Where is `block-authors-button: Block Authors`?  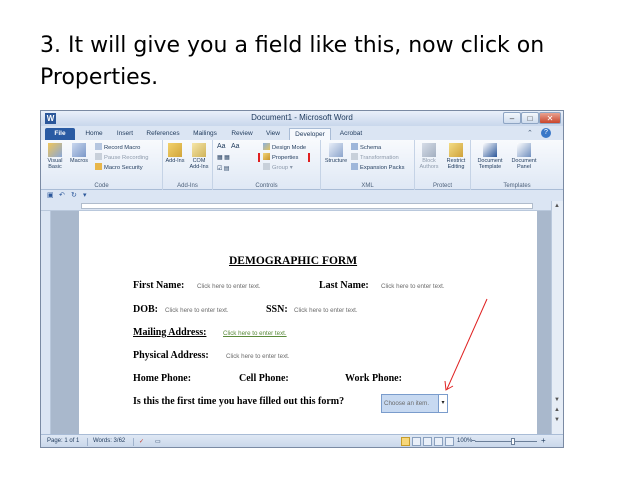 block-authors-button: Block Authors is located at coordinates (429, 156).